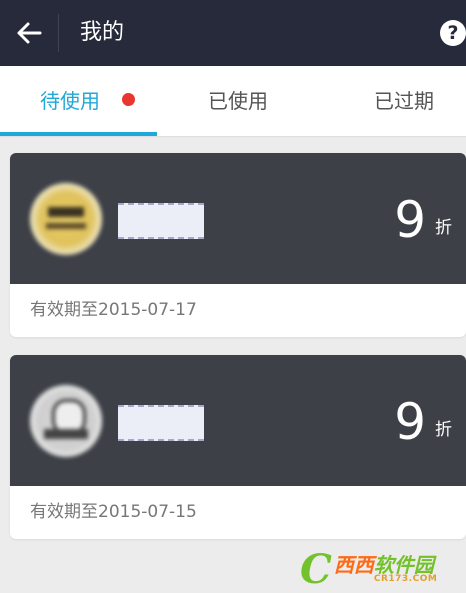 This screenshot has width=466, height=593. I want to click on expiry-date: 有效期至2015-07-17, so click(113, 310).